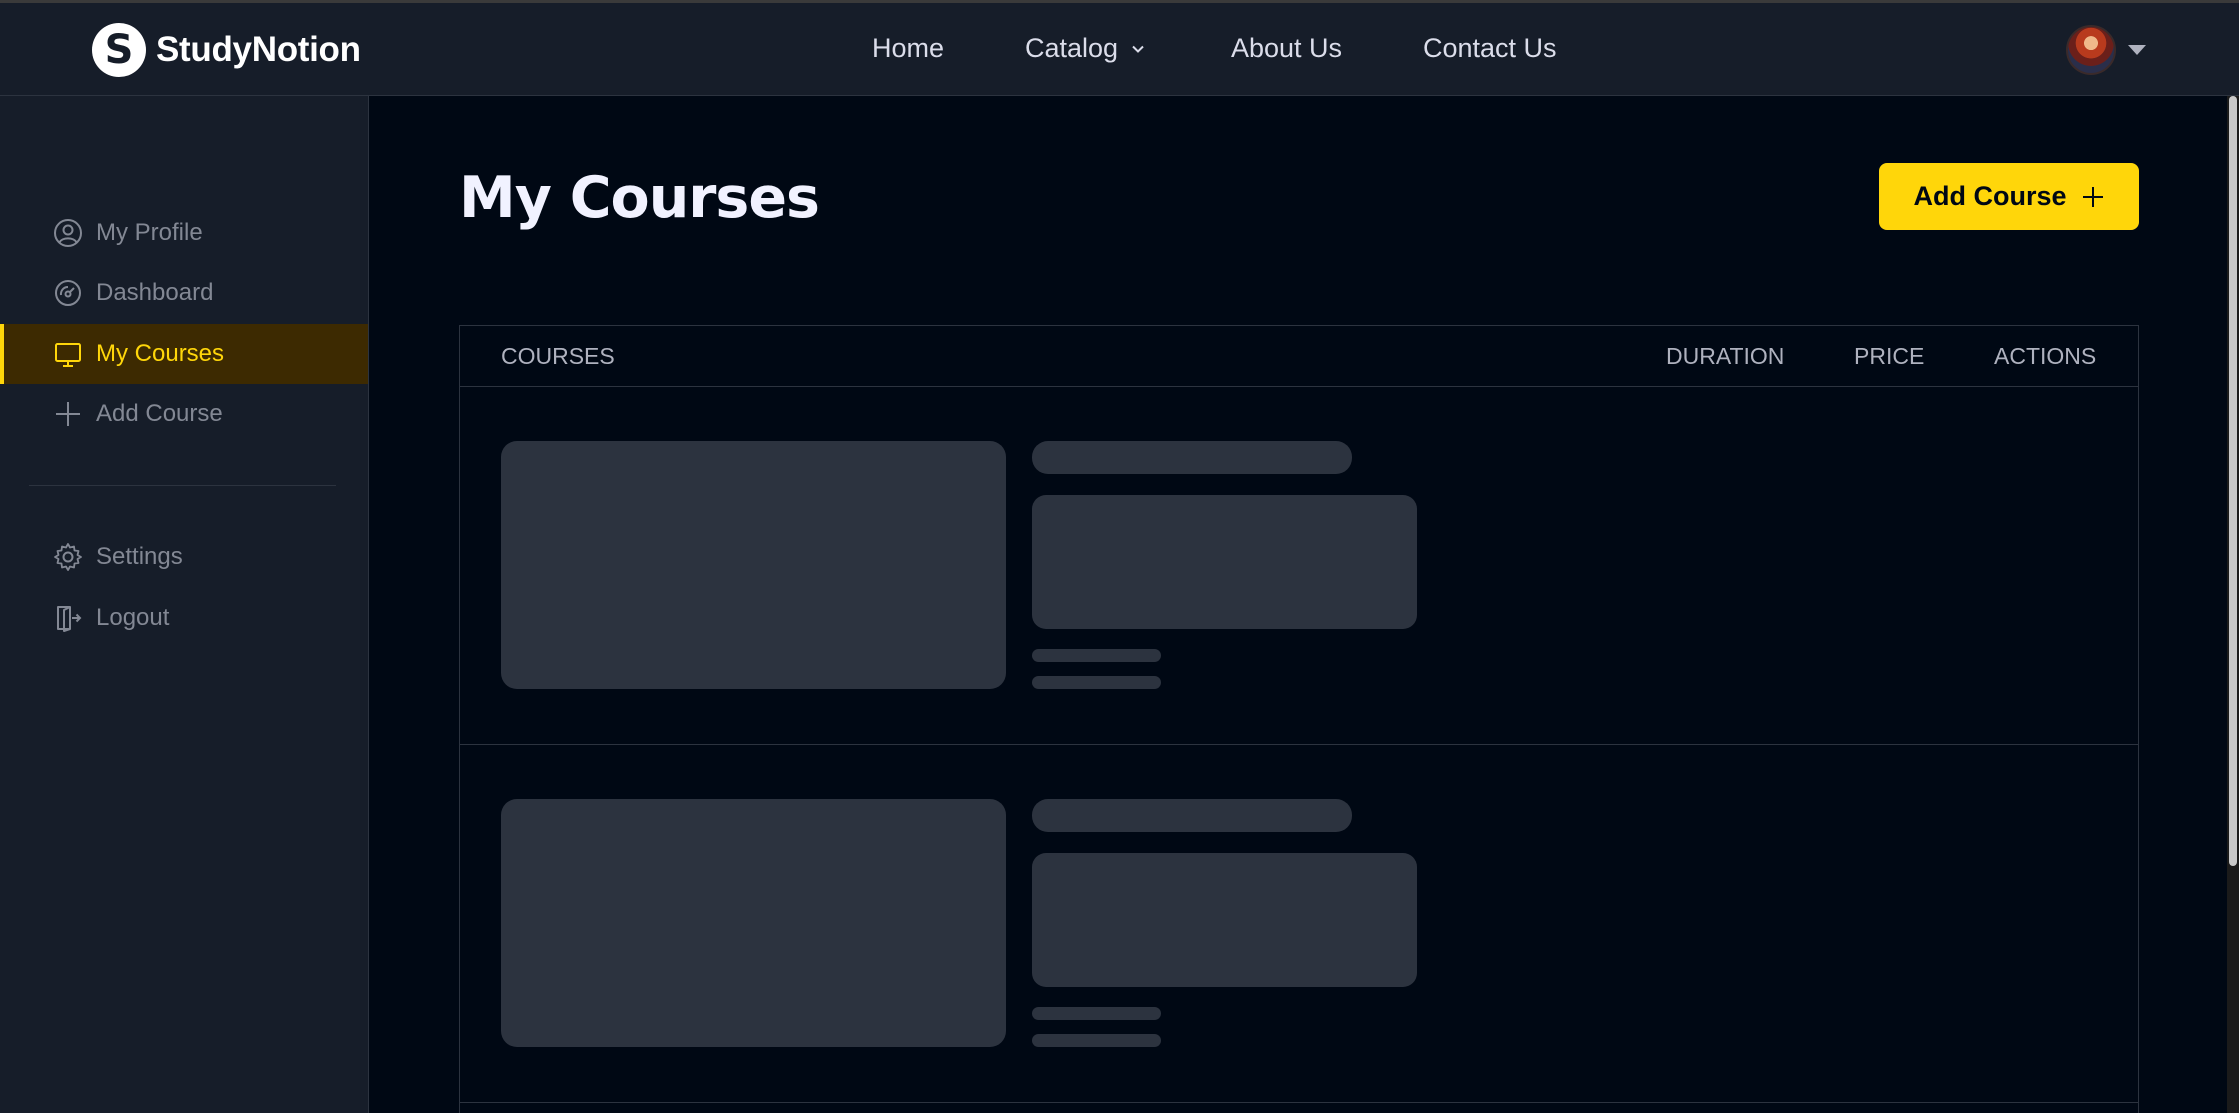 This screenshot has width=2239, height=1113. I want to click on sidebar-item-settings: Settings, so click(184, 557).